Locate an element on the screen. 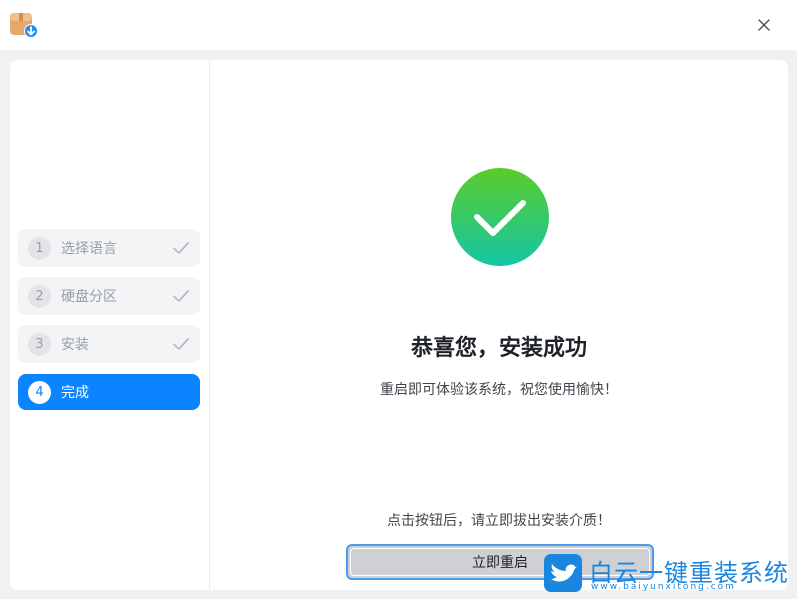 The image size is (797, 599). title-bar is located at coordinates (398, 25).